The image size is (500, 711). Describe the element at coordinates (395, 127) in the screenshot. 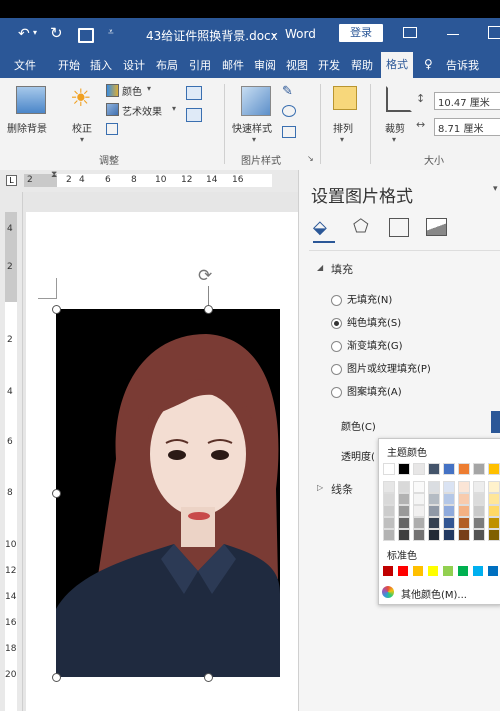

I see `crop-label: 裁剪` at that location.